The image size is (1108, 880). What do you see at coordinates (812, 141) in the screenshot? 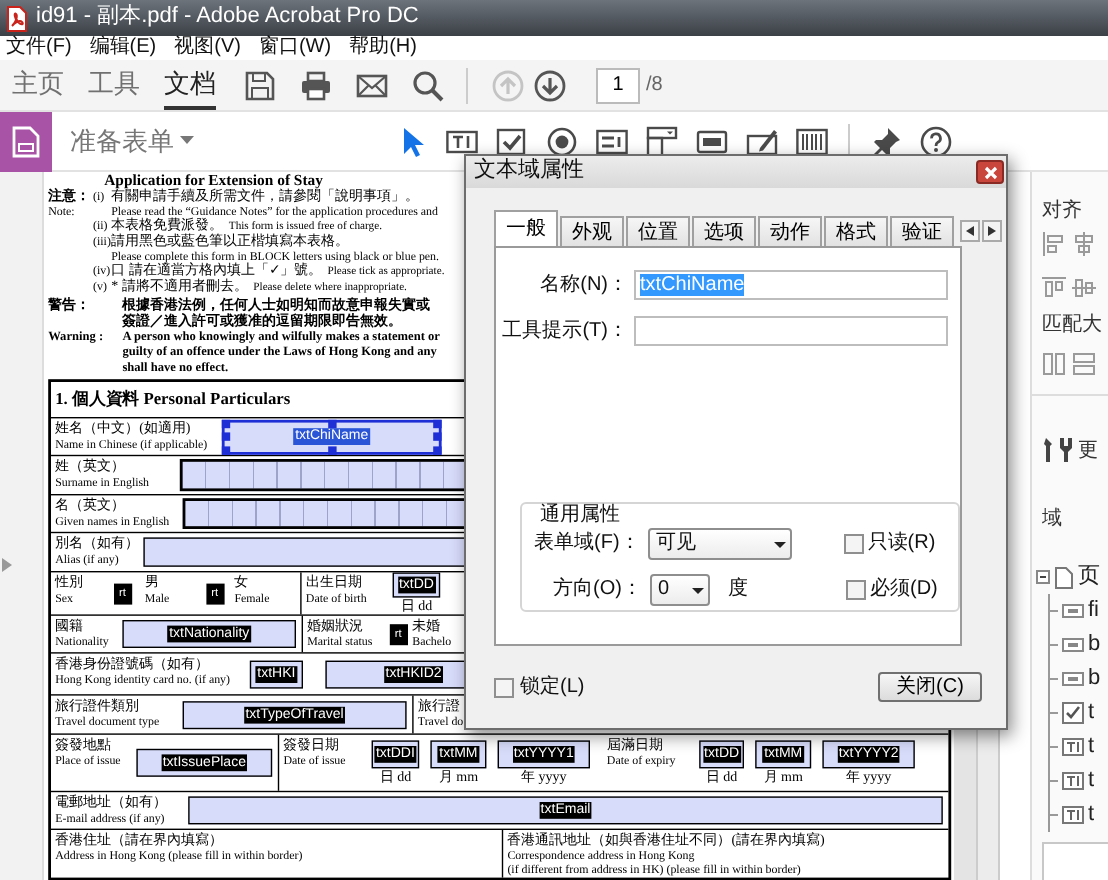
I see `barcode-icon` at bounding box center [812, 141].